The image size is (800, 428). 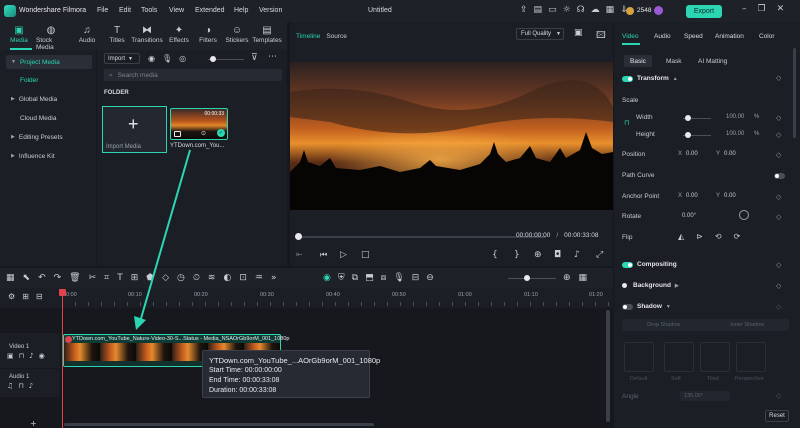 I want to click on add-to-timeline-icon, so click(x=177, y=134).